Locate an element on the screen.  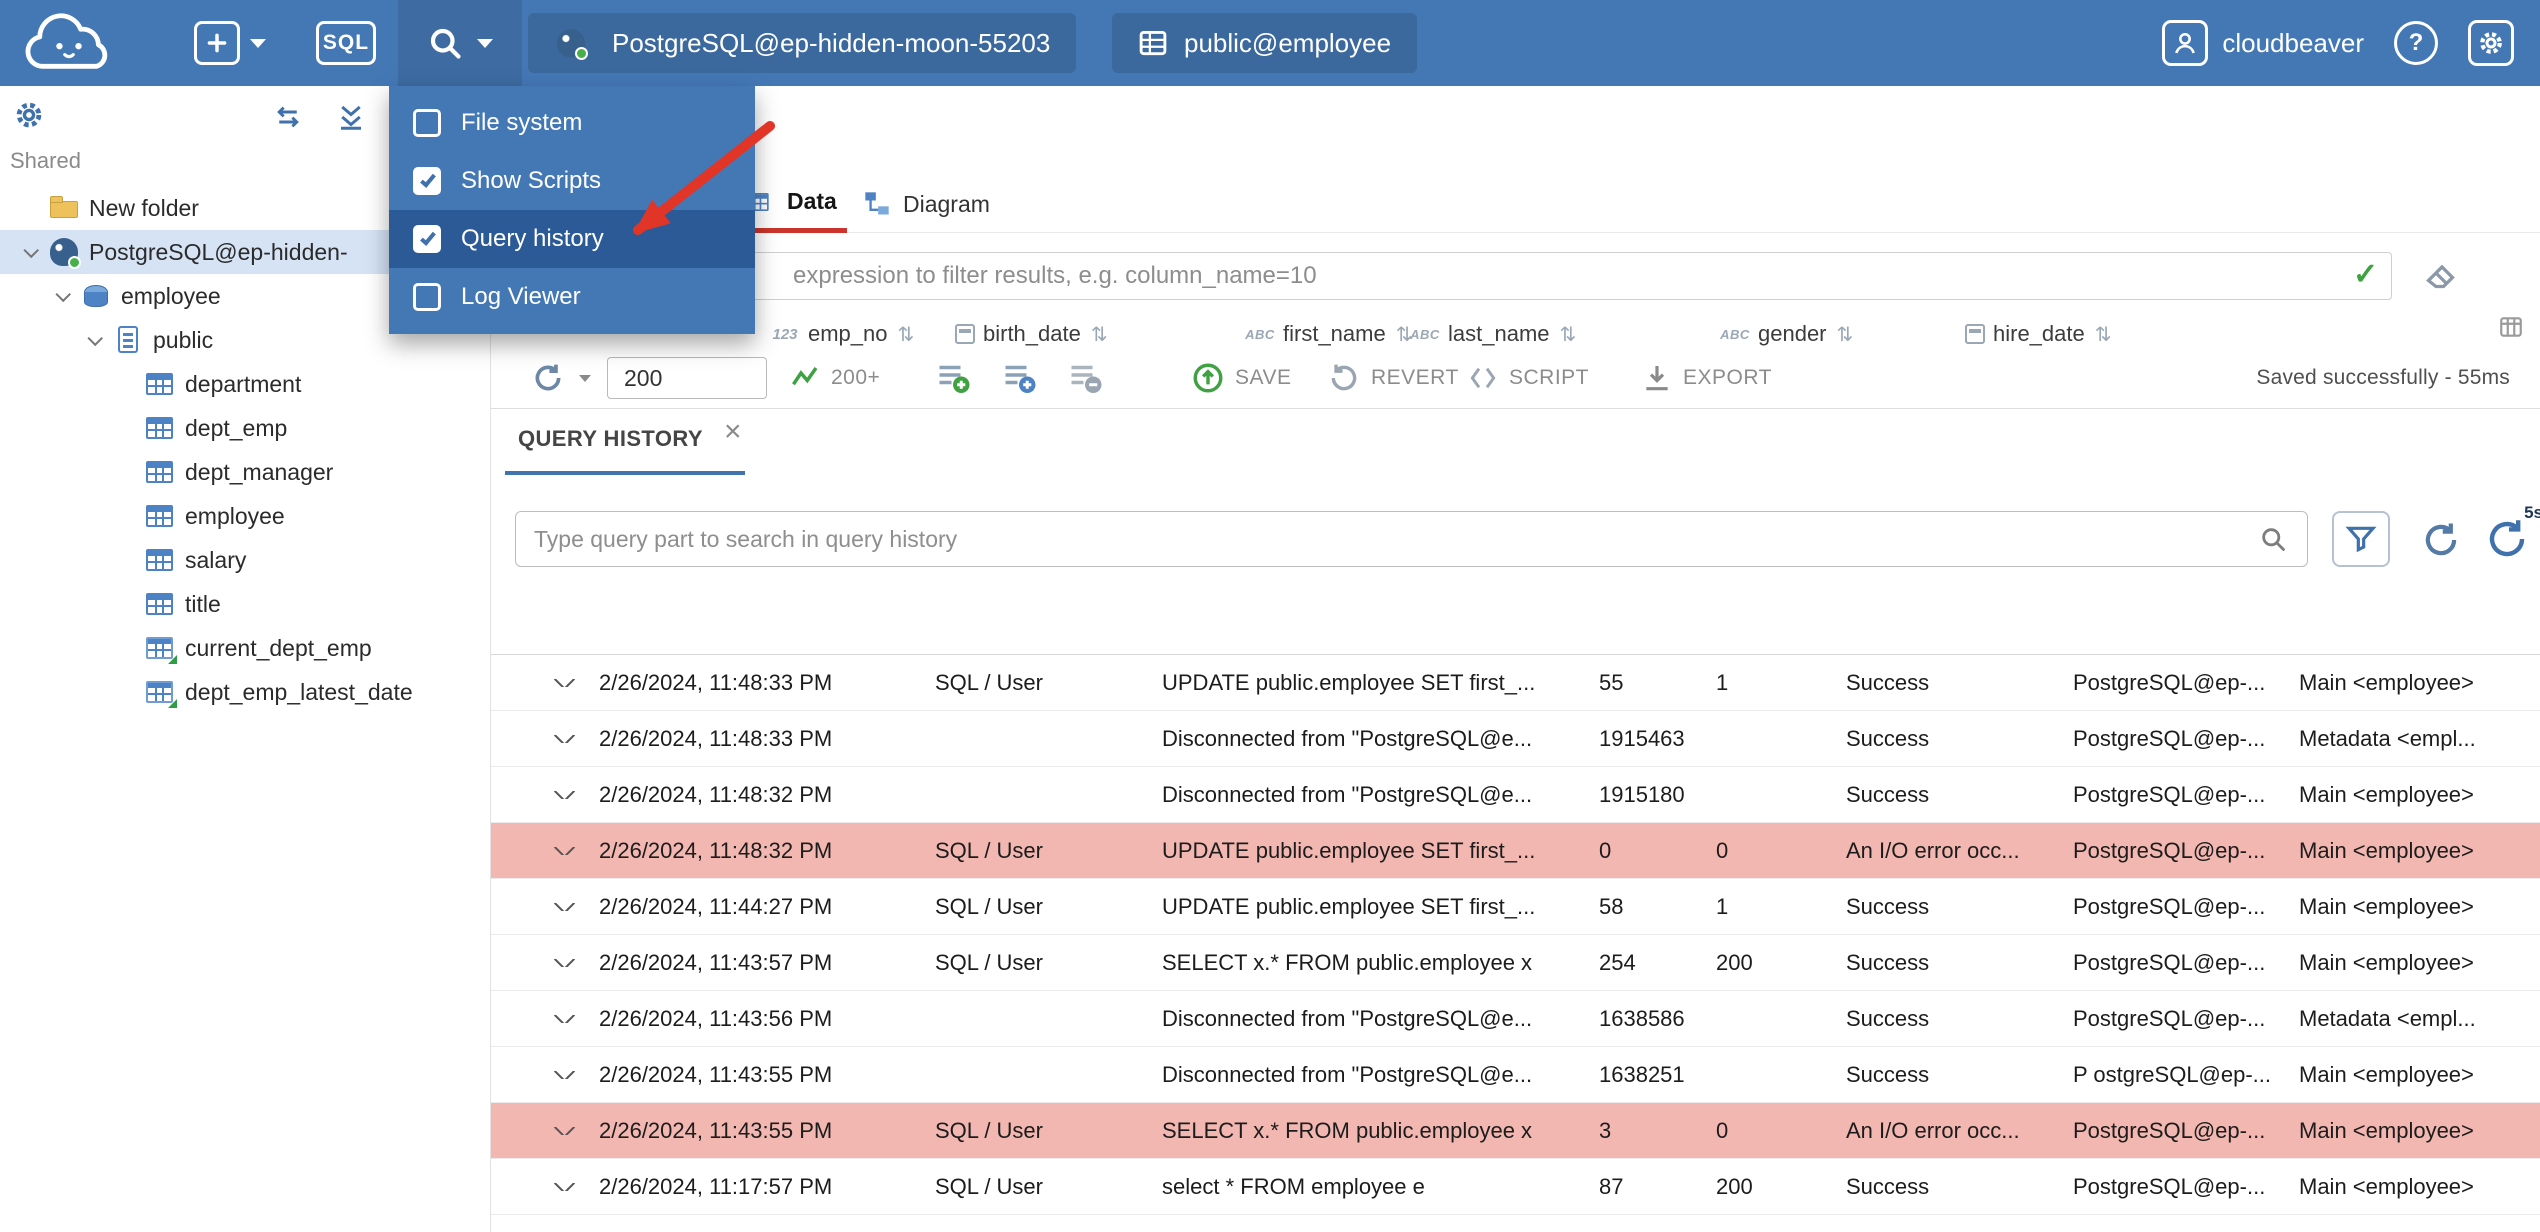
tools-menu-button is located at coordinates (460, 43).